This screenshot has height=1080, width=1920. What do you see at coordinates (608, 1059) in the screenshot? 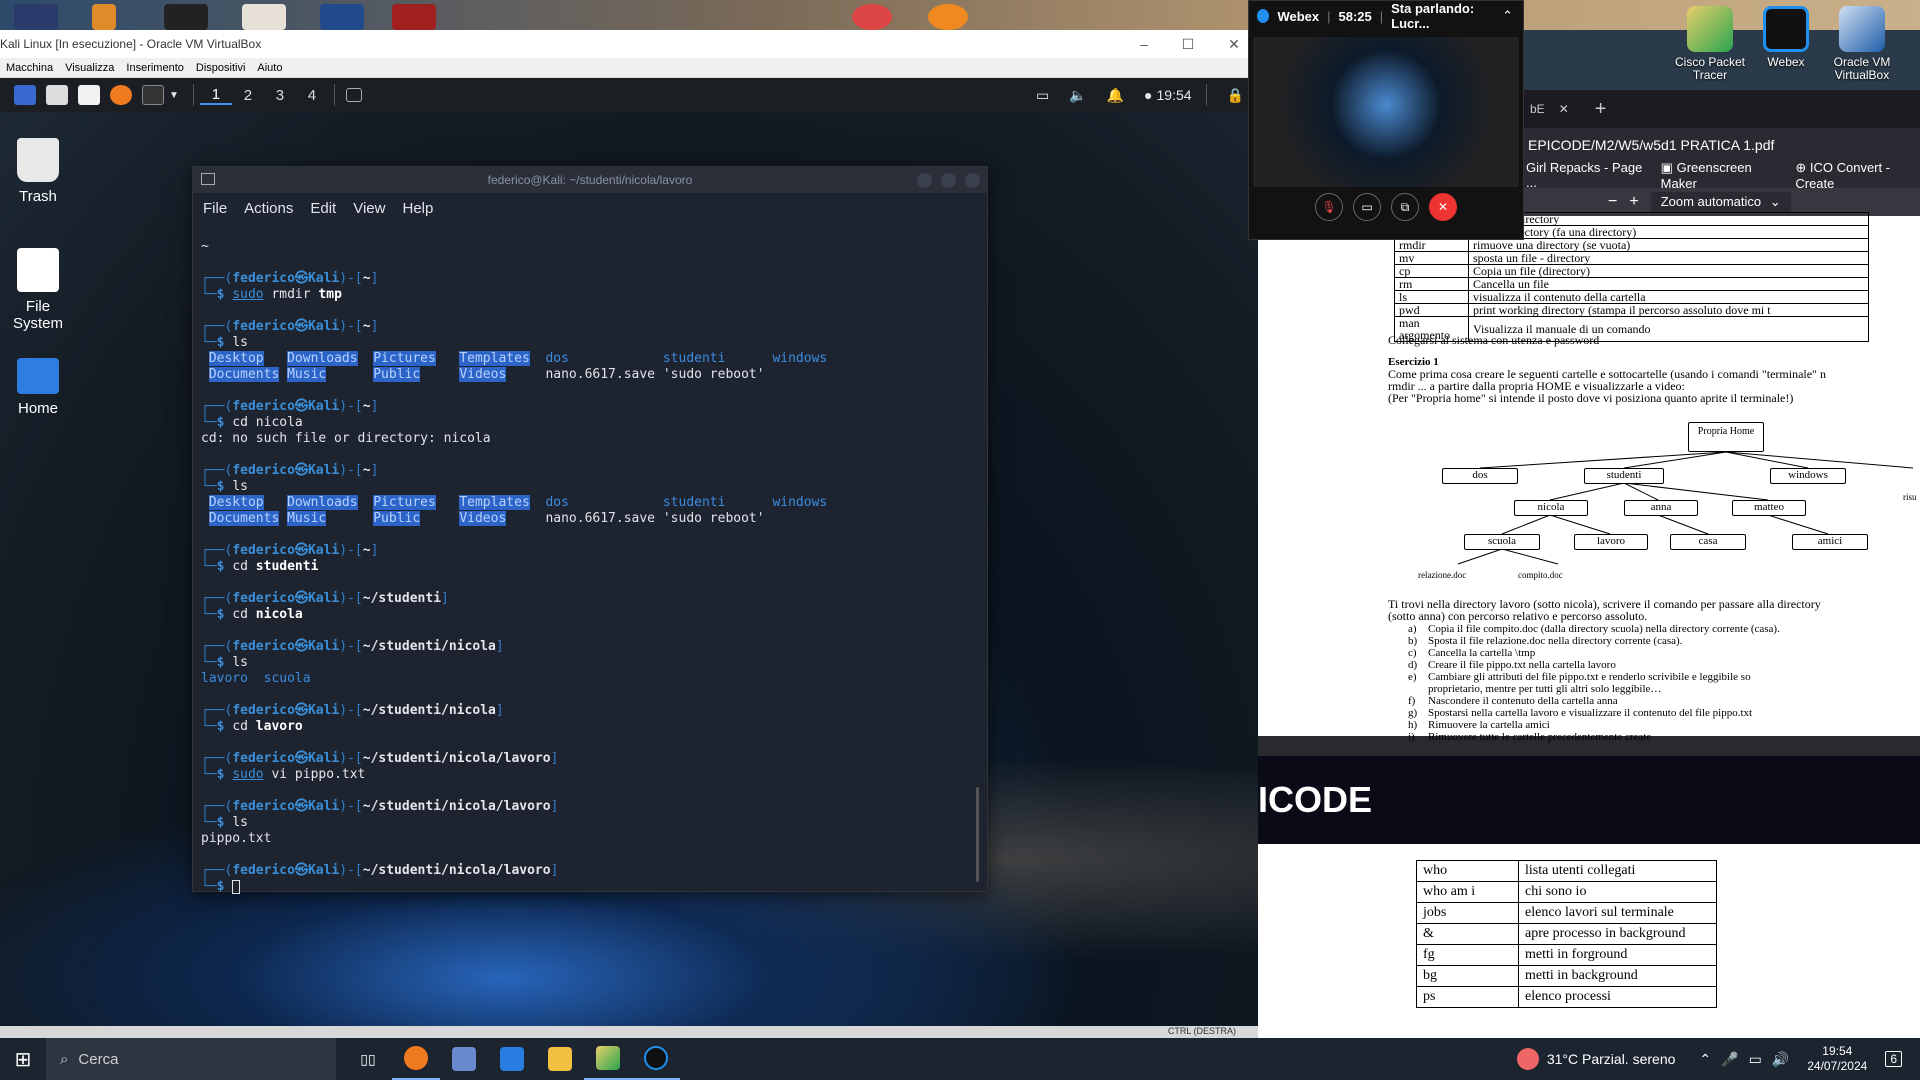
I see `taskbar-packet-tracer` at bounding box center [608, 1059].